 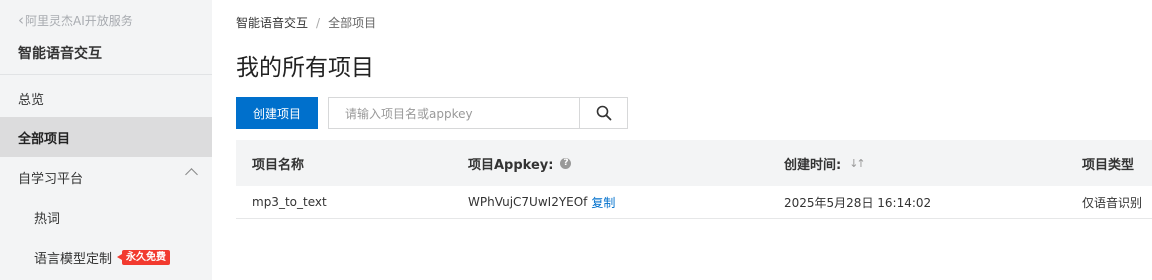 I want to click on search-button, so click(x=603, y=113).